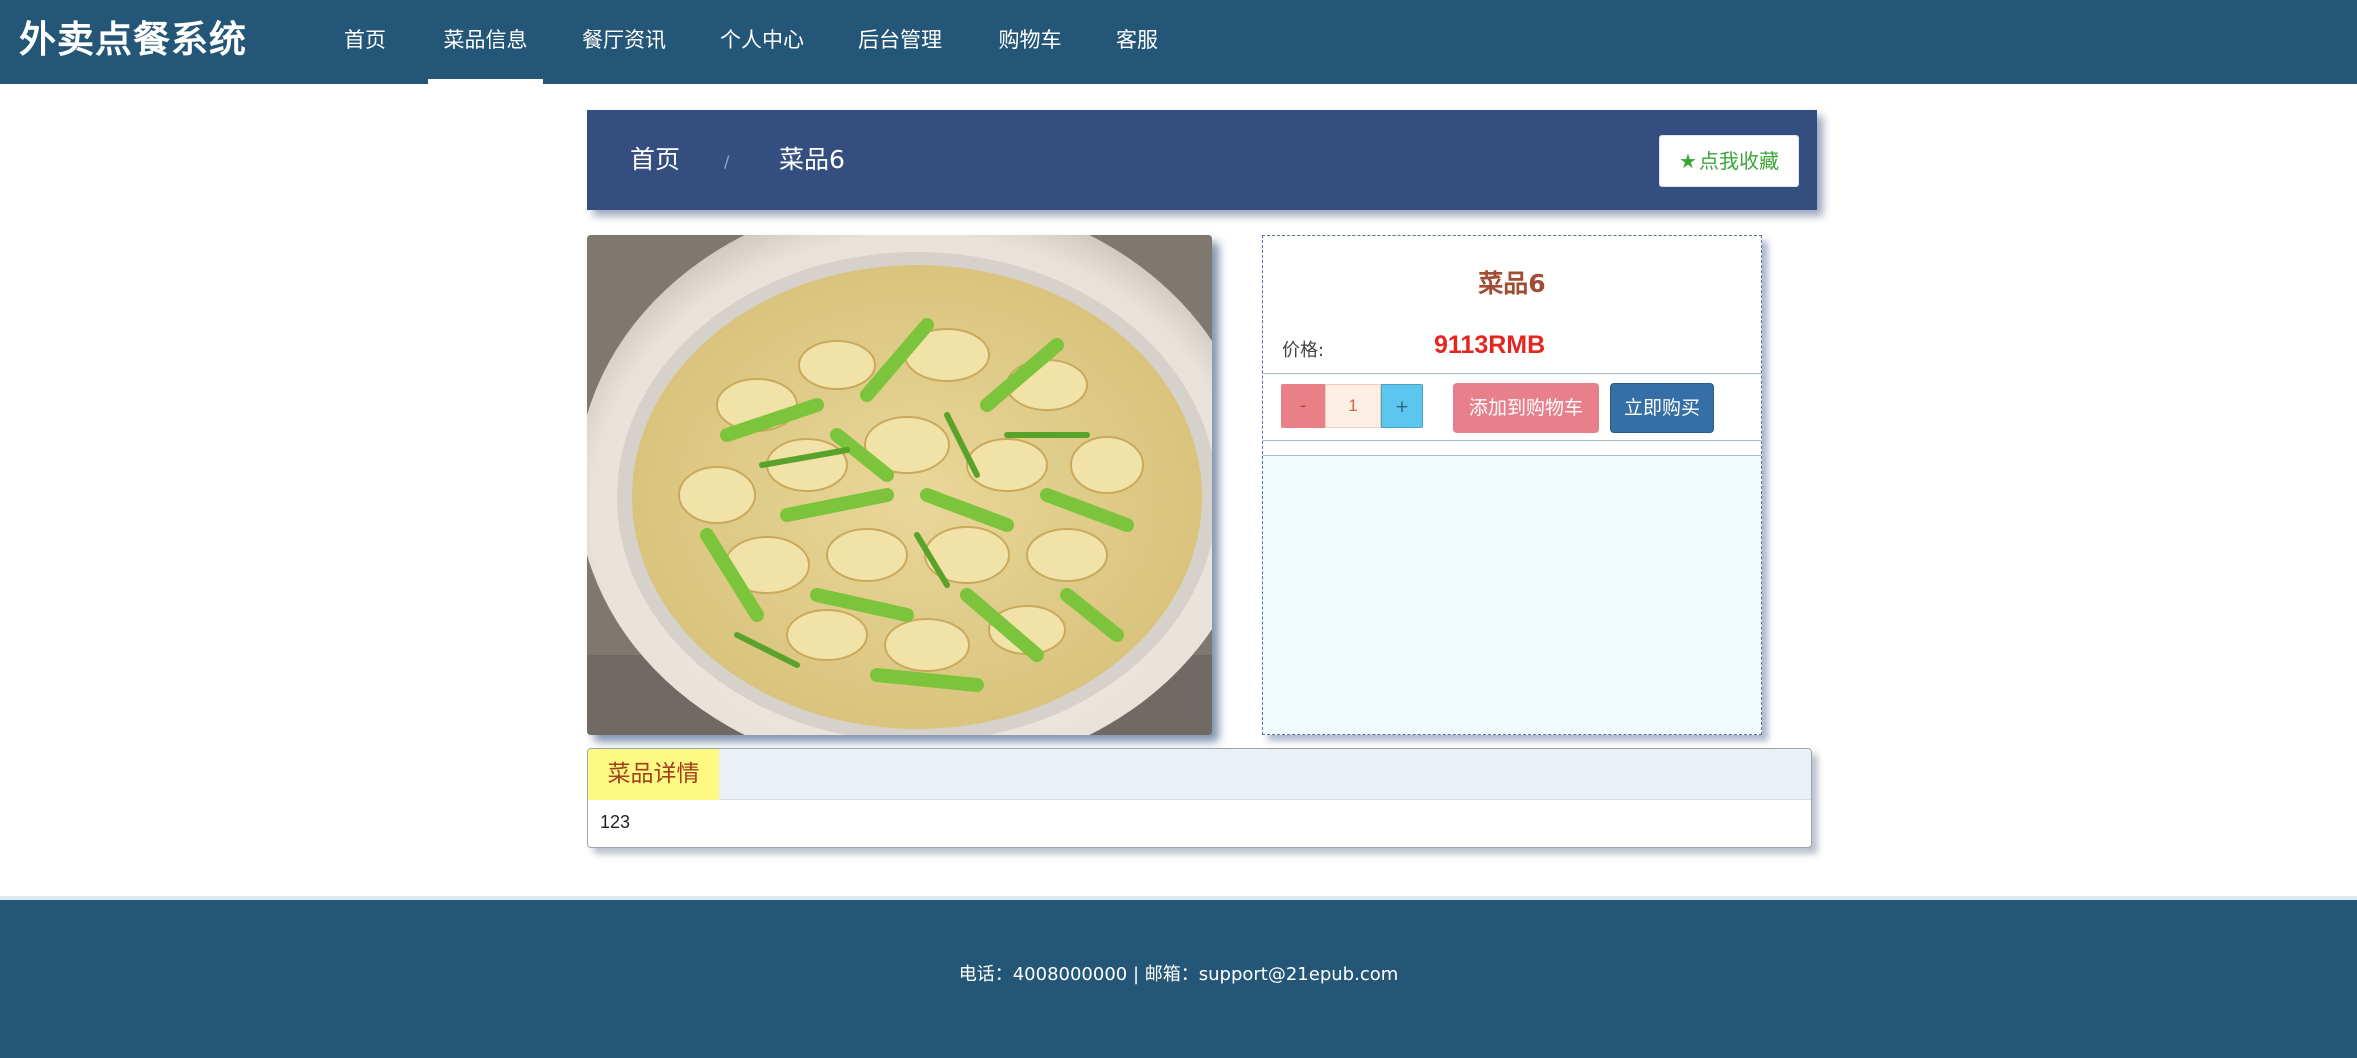 This screenshot has width=2357, height=1058. What do you see at coordinates (1178, 42) in the screenshot?
I see `top-navbar: 外卖点餐系统 首页 菜品信息 餐厅资讯 个人中心 后台管理 购物车 客服` at bounding box center [1178, 42].